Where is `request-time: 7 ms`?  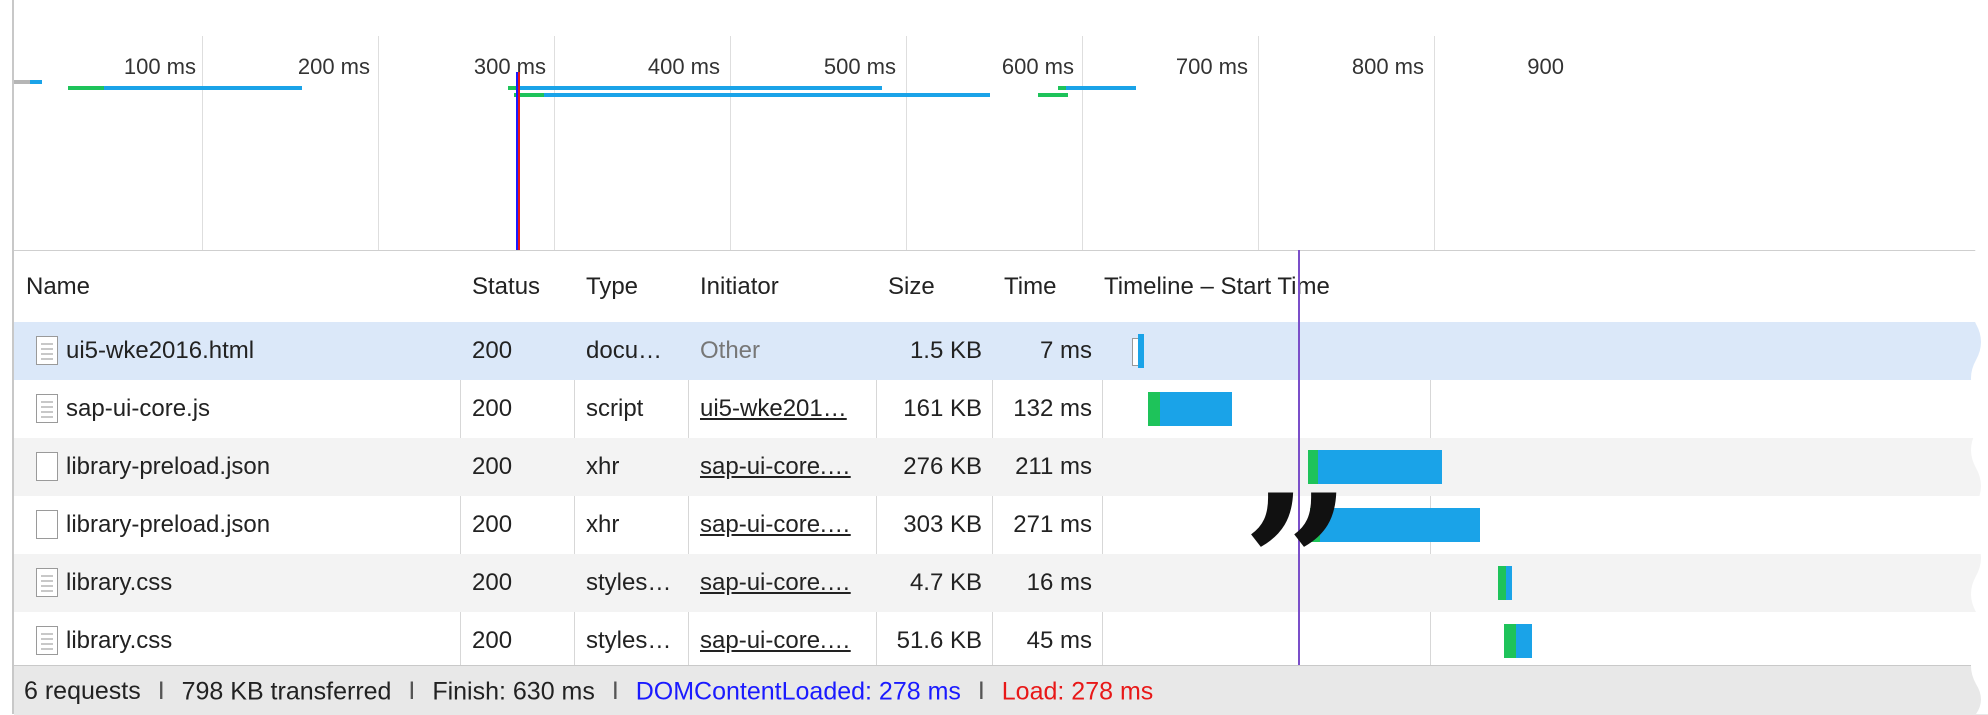
request-time: 7 ms is located at coordinates (1065, 350).